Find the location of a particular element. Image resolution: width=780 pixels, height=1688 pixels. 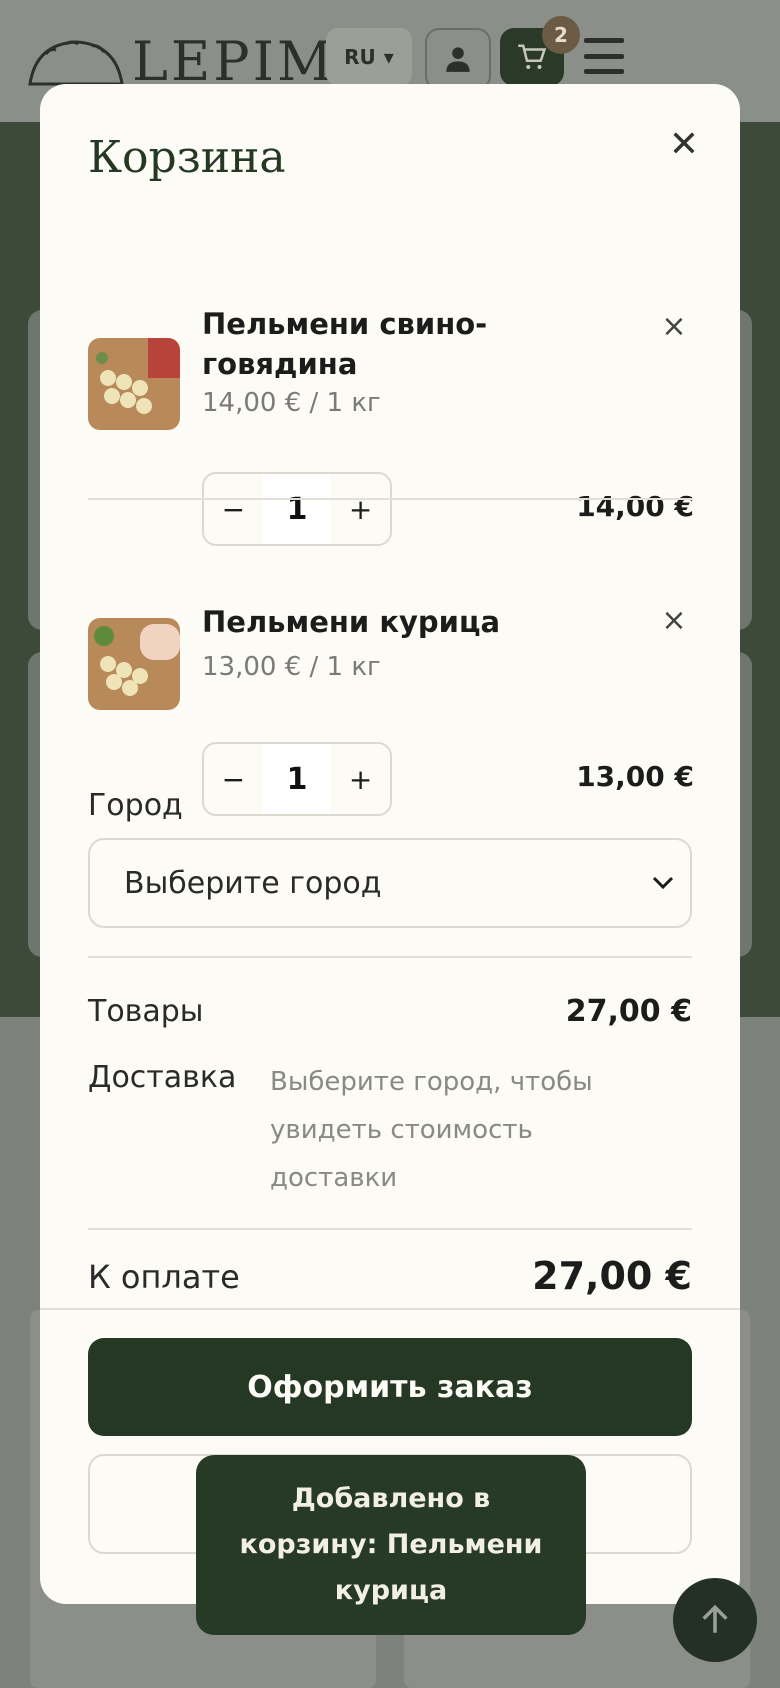

dumpling-logo-icon is located at coordinates (76, 62).